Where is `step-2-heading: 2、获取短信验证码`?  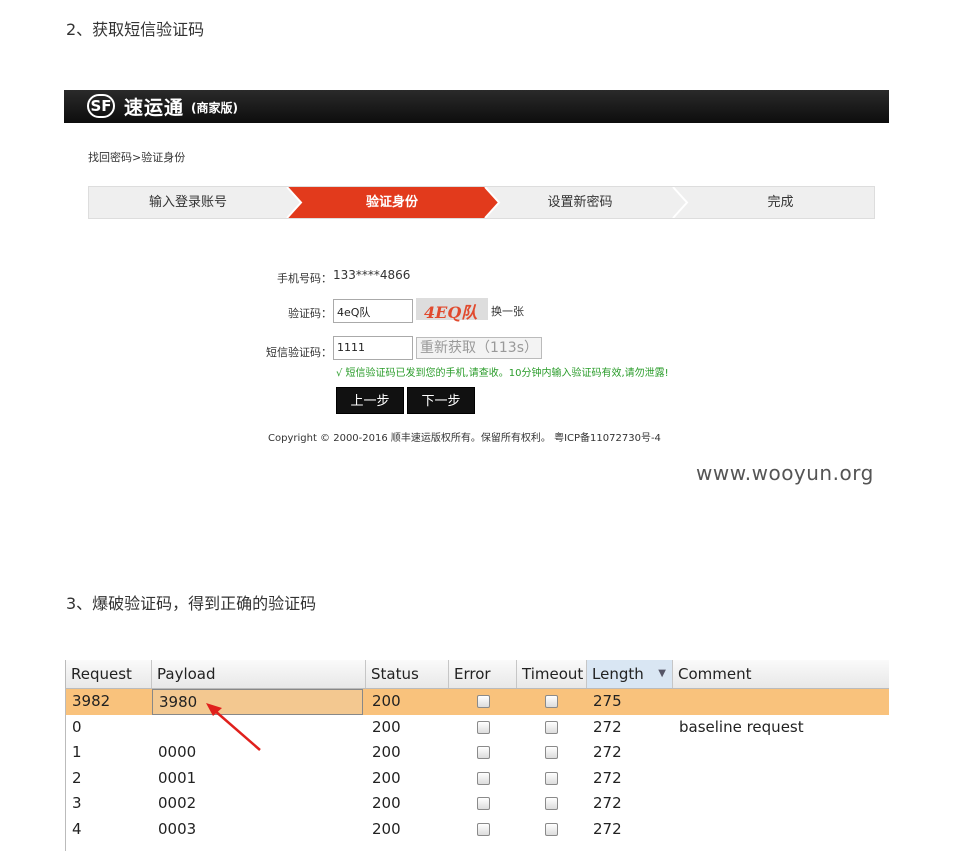 step-2-heading: 2、获取短信验证码 is located at coordinates (135, 29).